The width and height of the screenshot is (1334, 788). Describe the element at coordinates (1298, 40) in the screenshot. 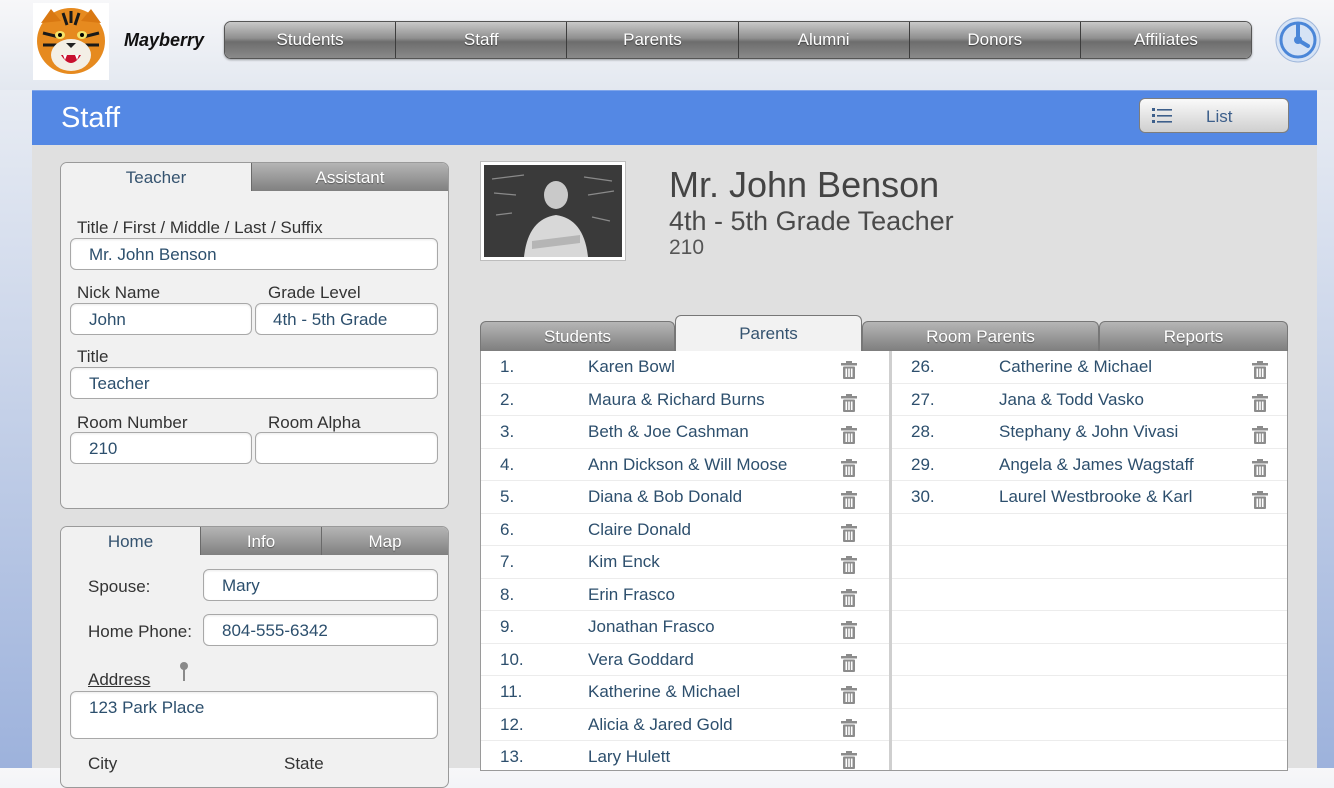

I see `home-globe-icon` at that location.